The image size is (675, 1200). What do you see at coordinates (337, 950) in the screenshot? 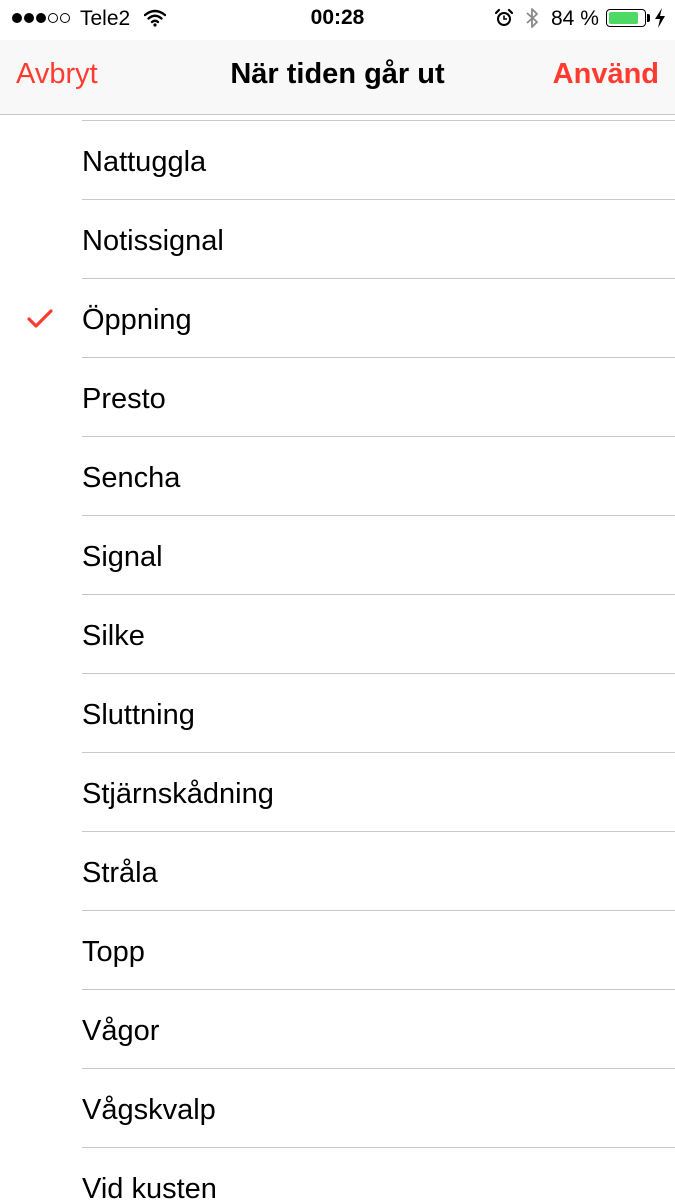
I see `sound-option: Topp` at bounding box center [337, 950].